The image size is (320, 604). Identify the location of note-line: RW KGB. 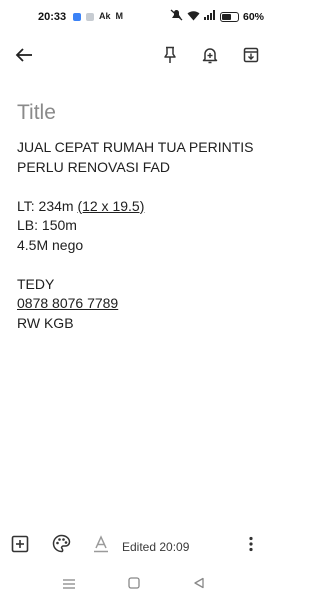
(45, 322).